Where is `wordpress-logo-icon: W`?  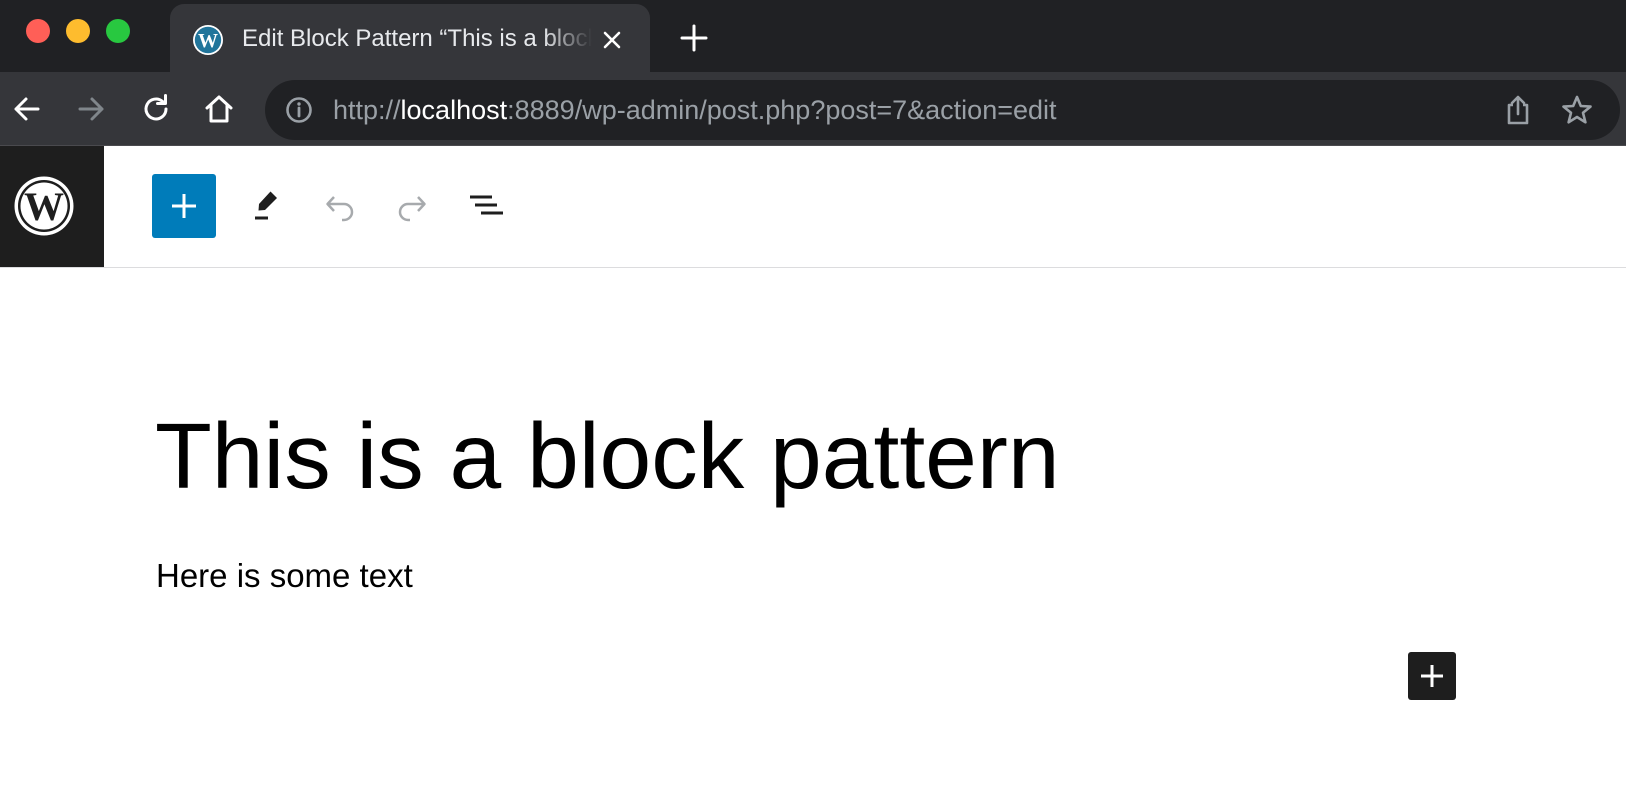 wordpress-logo-icon: W is located at coordinates (44, 206).